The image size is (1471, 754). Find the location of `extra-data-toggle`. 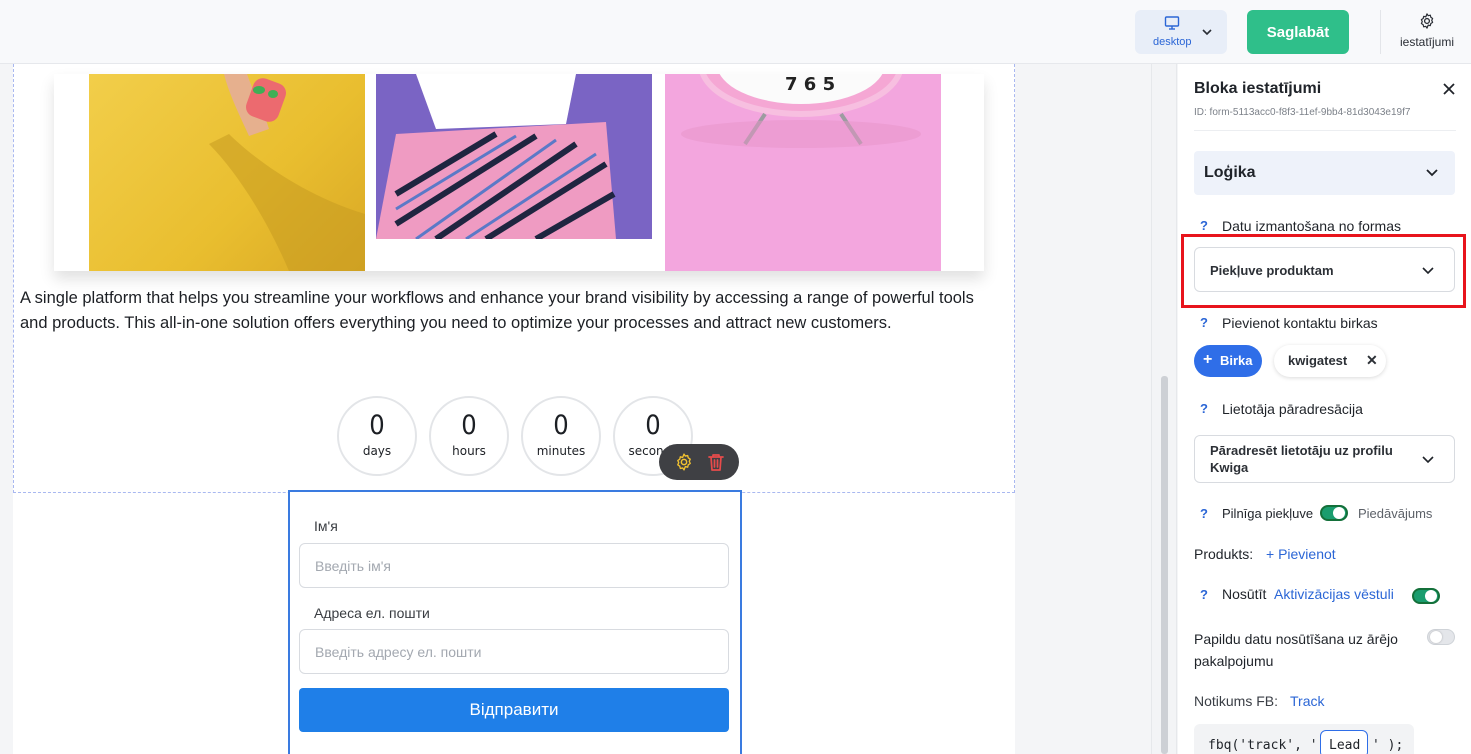

extra-data-toggle is located at coordinates (1441, 637).